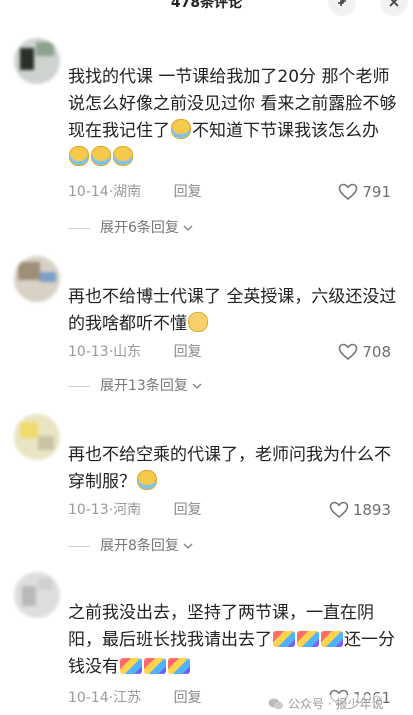  I want to click on like-button: 1893, so click(360, 510).